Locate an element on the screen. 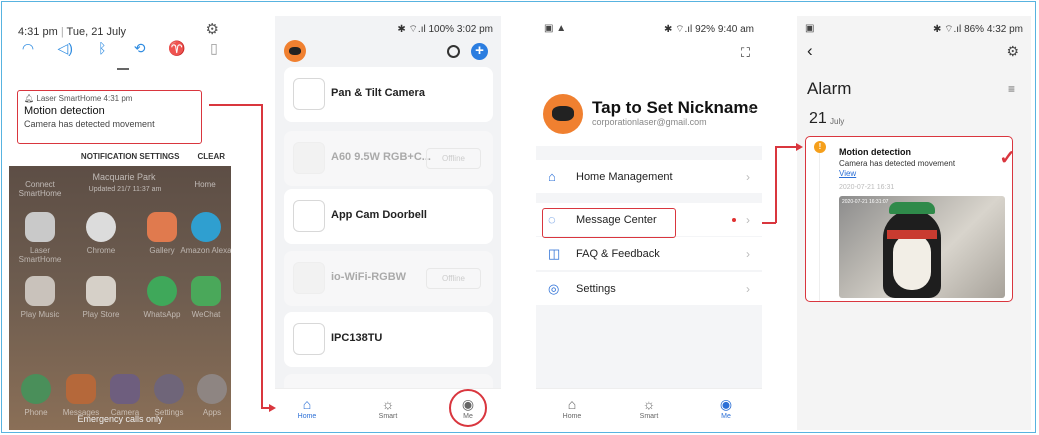 Image resolution: width=1039 pixels, height=435 pixels. alexa-app-icon is located at coordinates (206, 227).